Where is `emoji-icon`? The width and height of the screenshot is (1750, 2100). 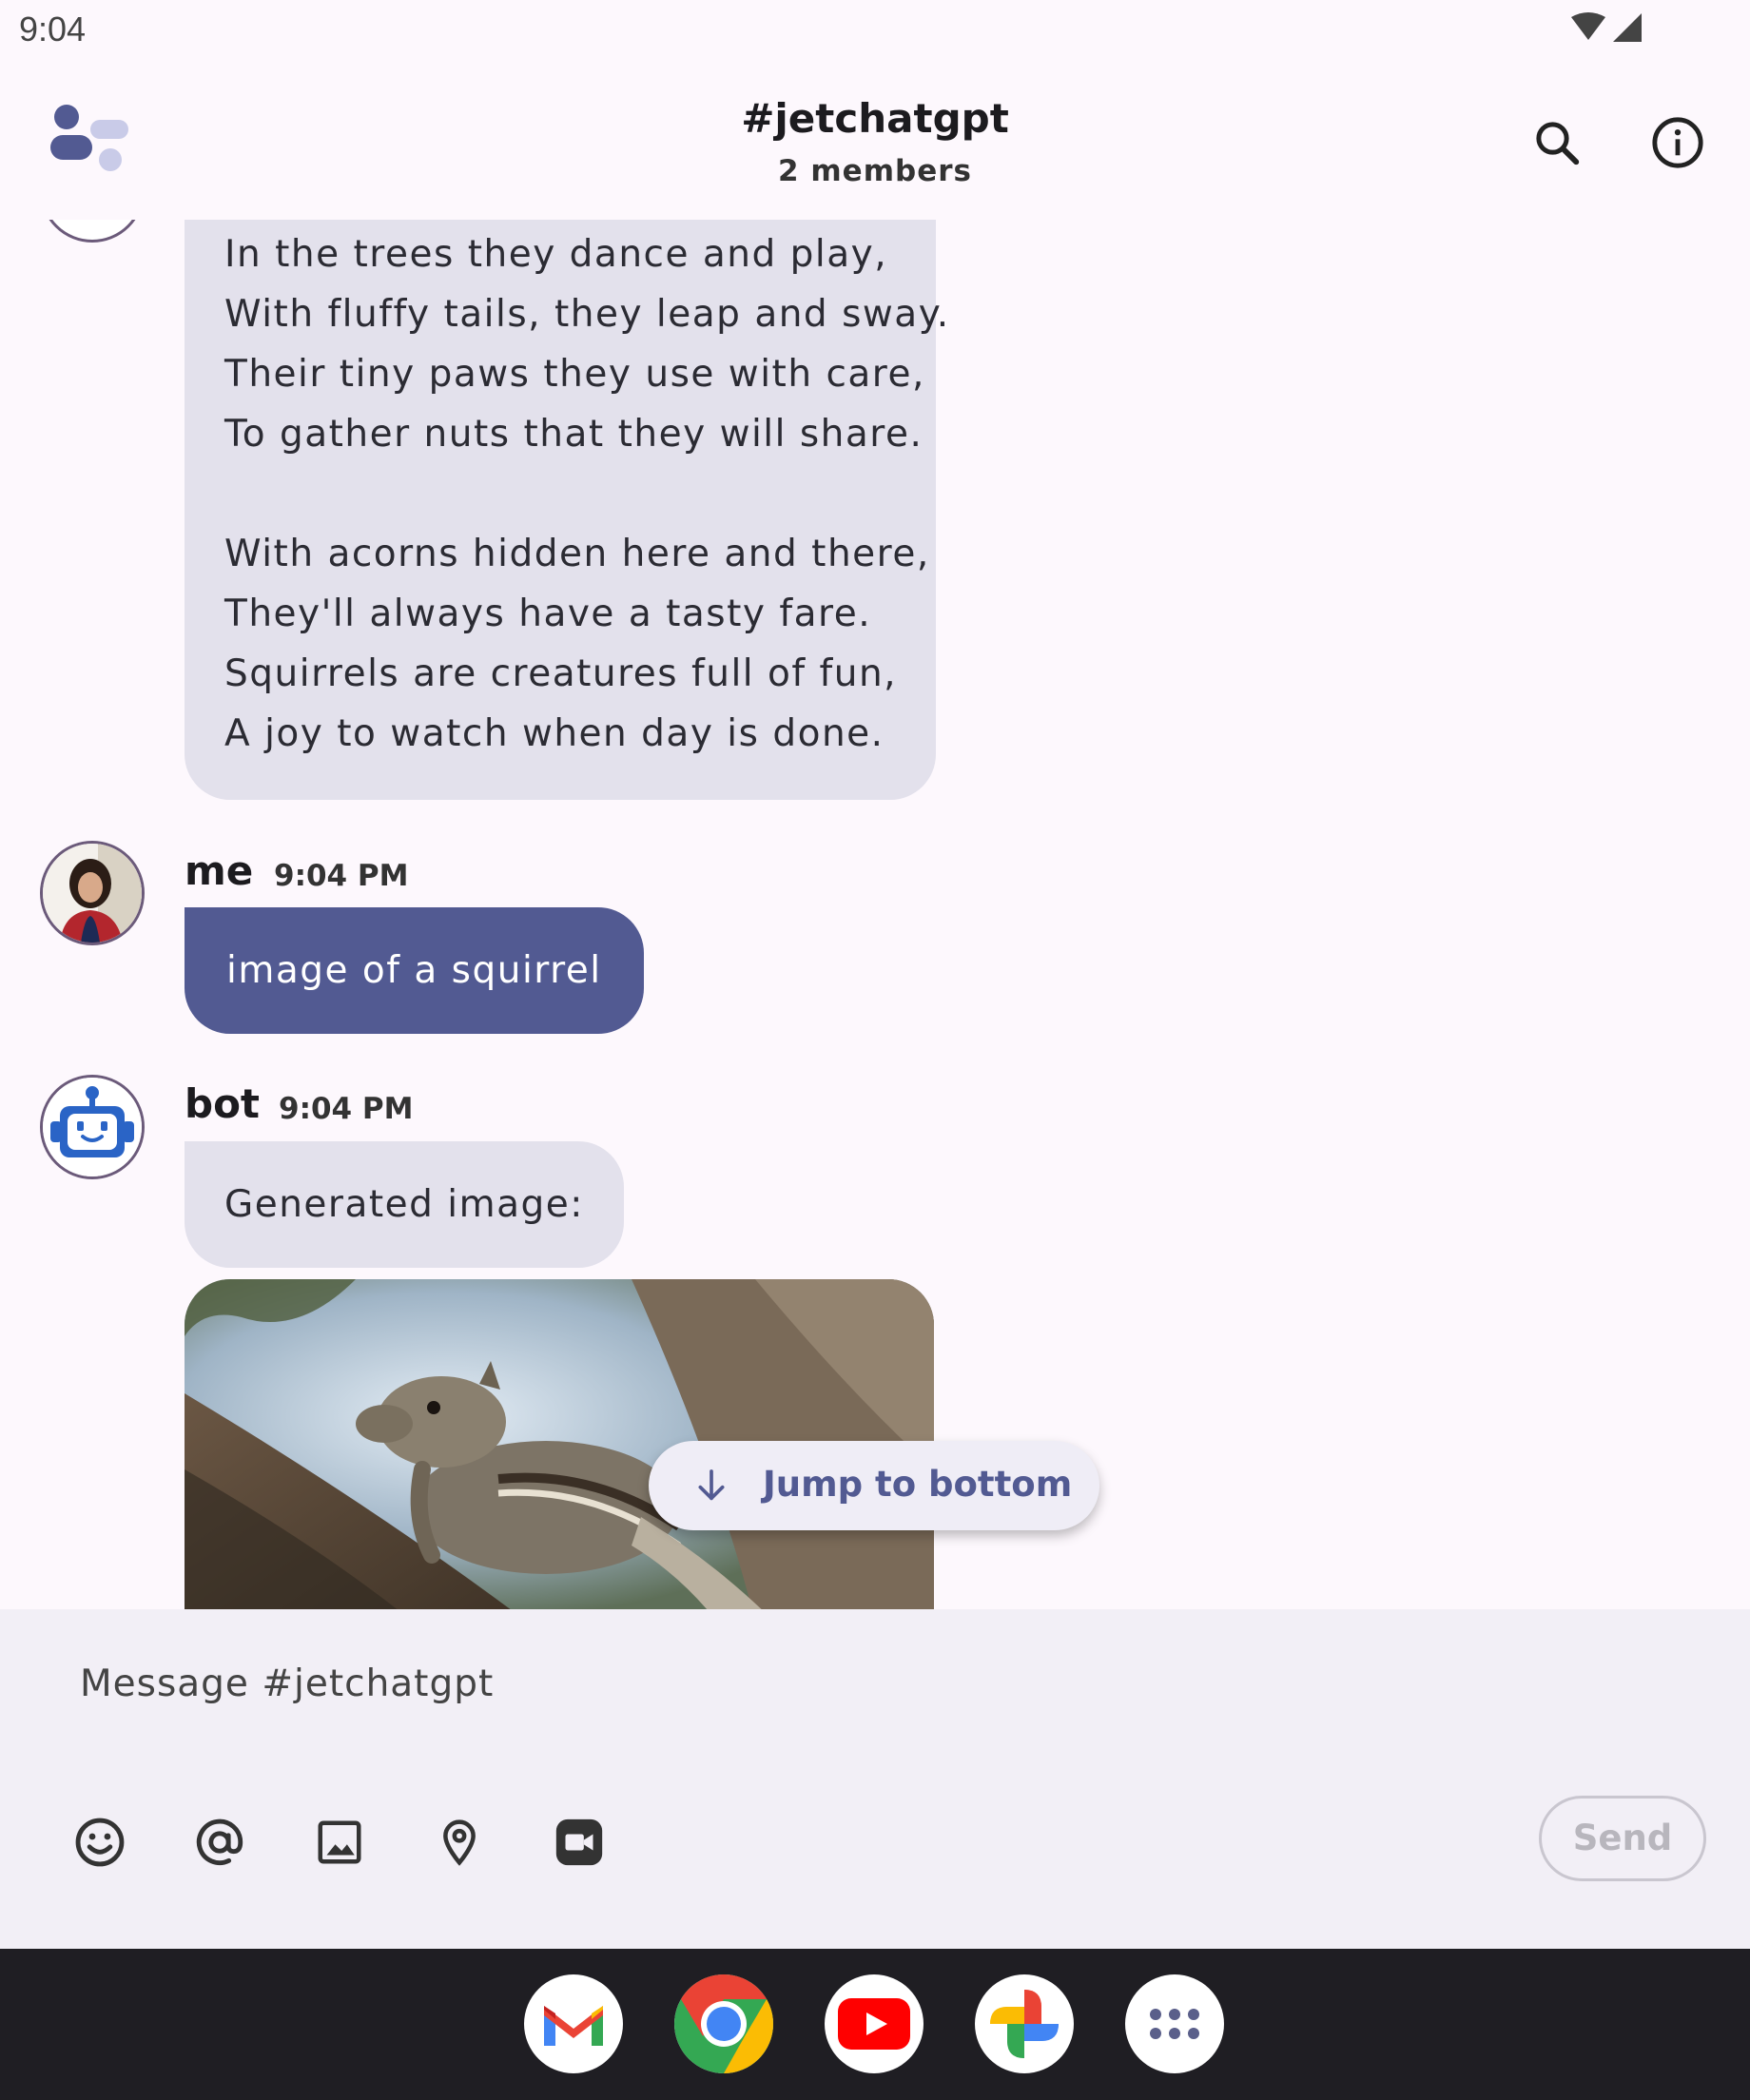 emoji-icon is located at coordinates (100, 1842).